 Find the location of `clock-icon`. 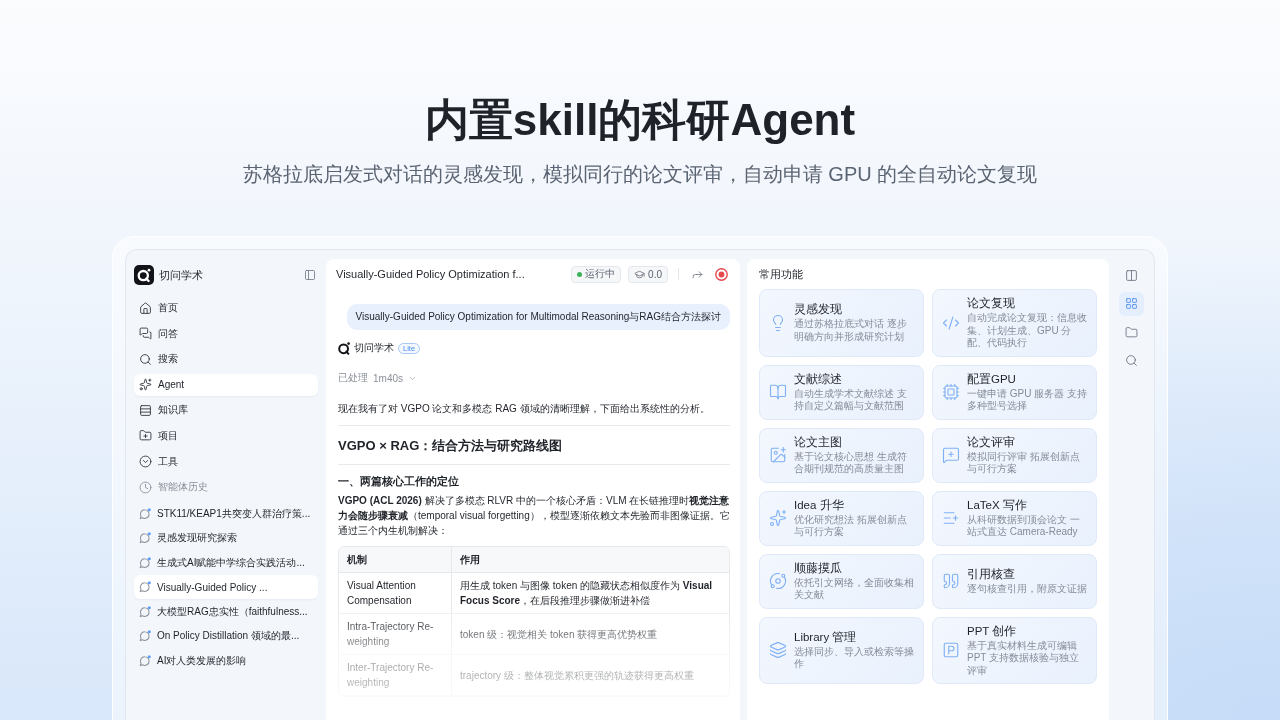

clock-icon is located at coordinates (145, 487).